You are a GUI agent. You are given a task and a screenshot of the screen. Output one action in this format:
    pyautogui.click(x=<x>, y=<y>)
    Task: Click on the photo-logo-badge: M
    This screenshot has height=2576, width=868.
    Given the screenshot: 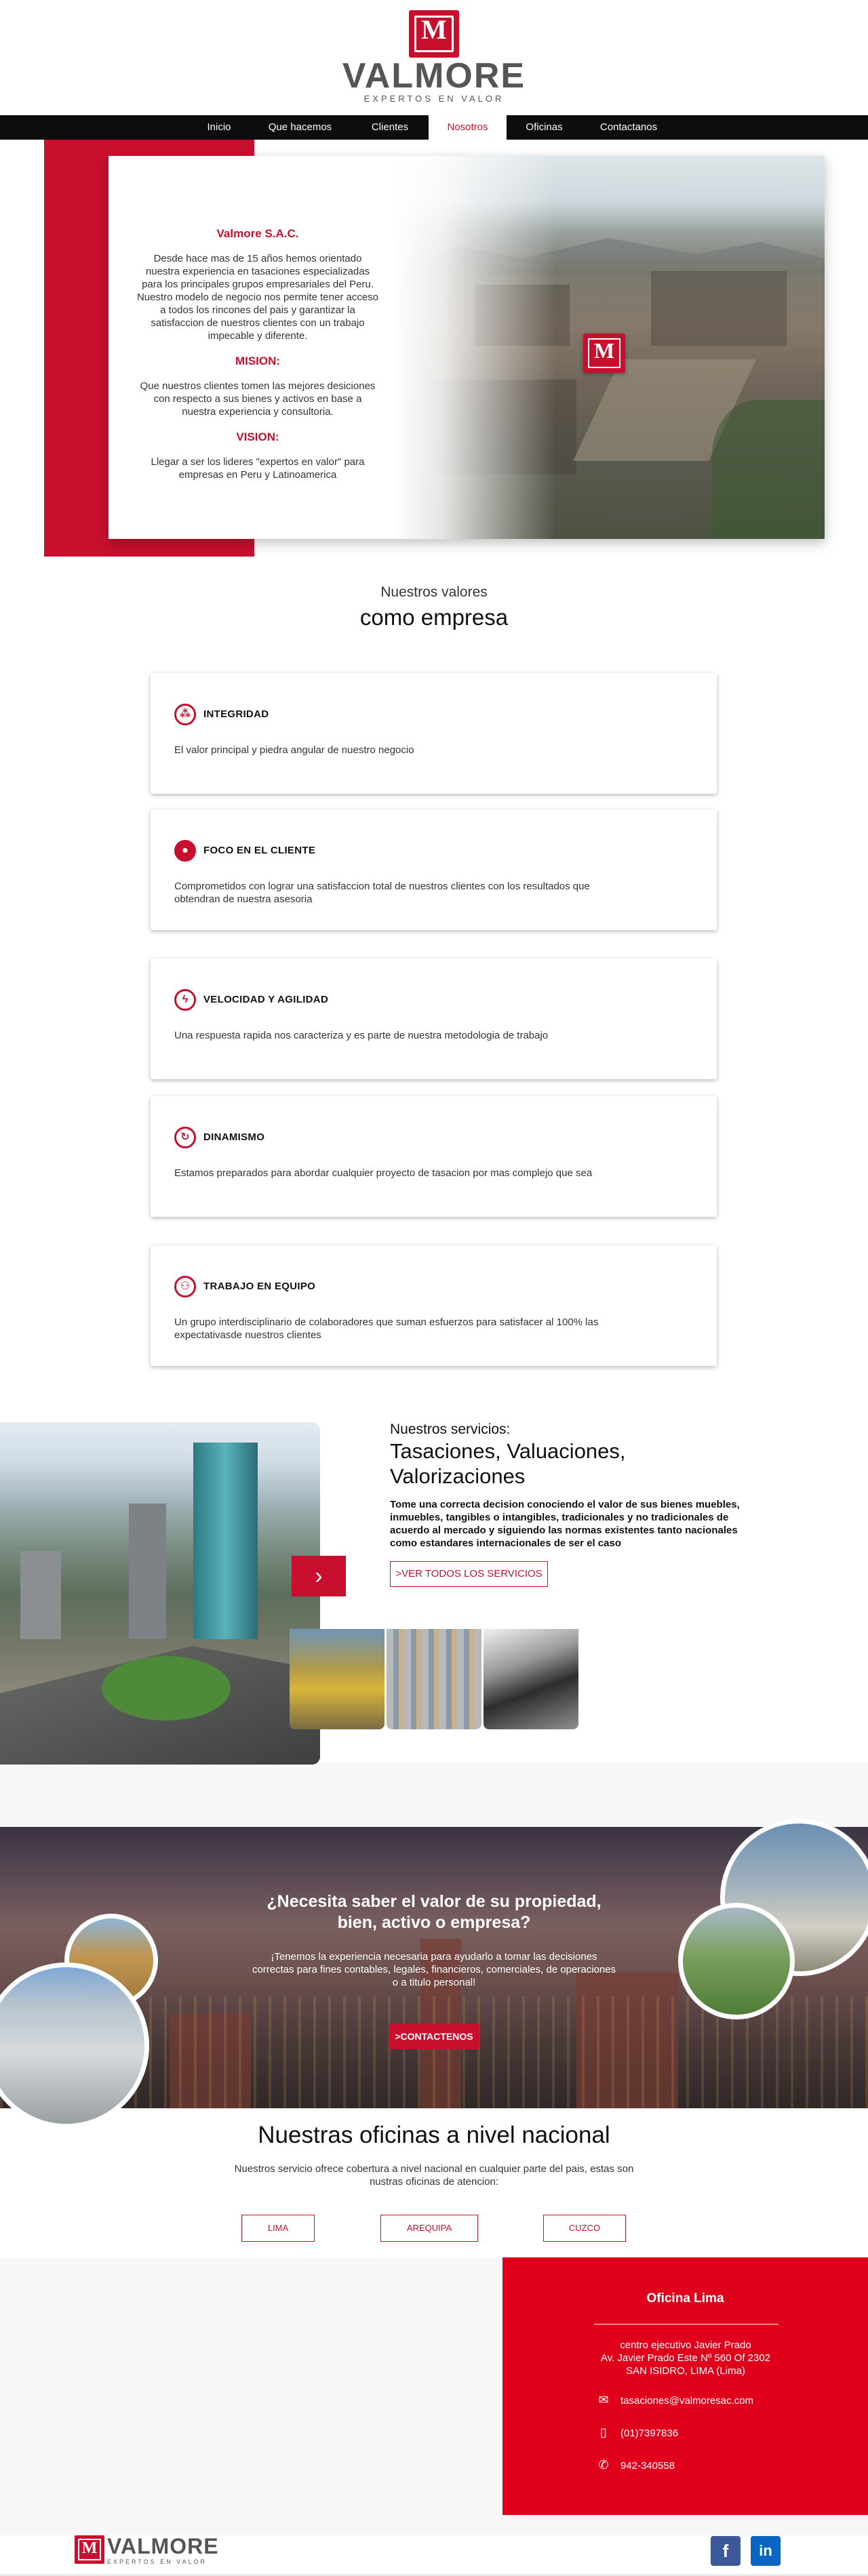 What is the action you would take?
    pyautogui.click(x=604, y=353)
    